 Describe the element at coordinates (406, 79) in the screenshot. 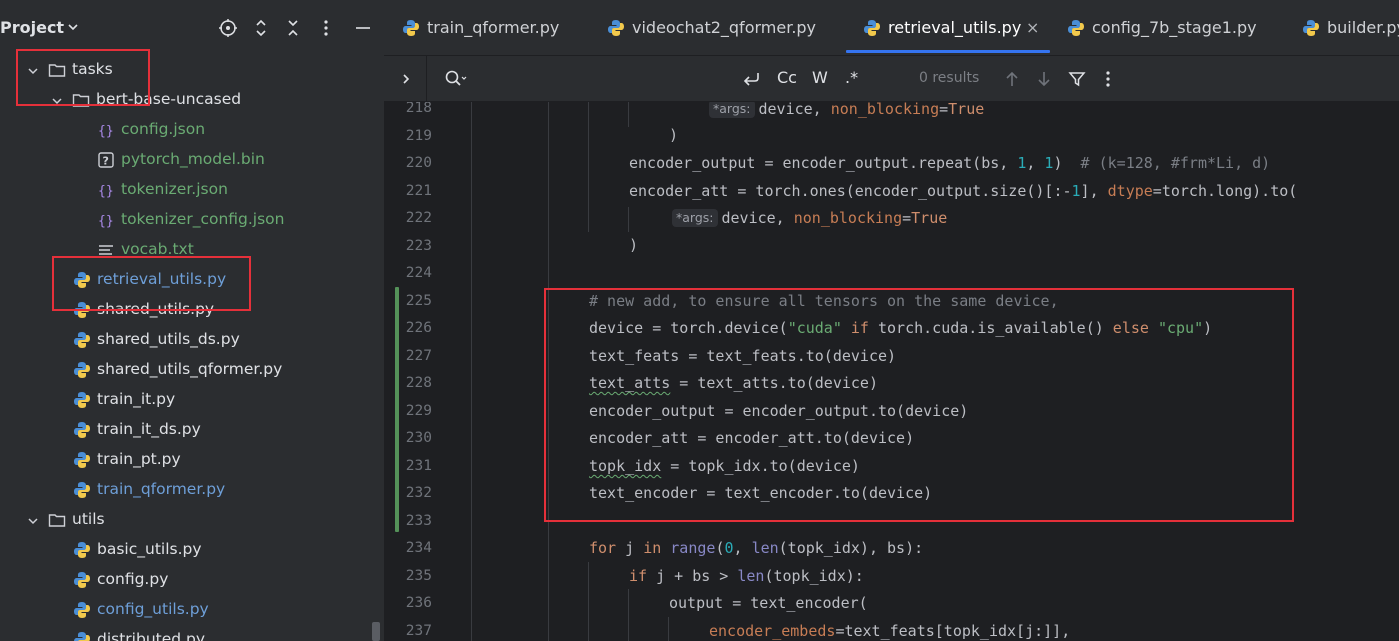

I see `chevron-right-icon` at that location.